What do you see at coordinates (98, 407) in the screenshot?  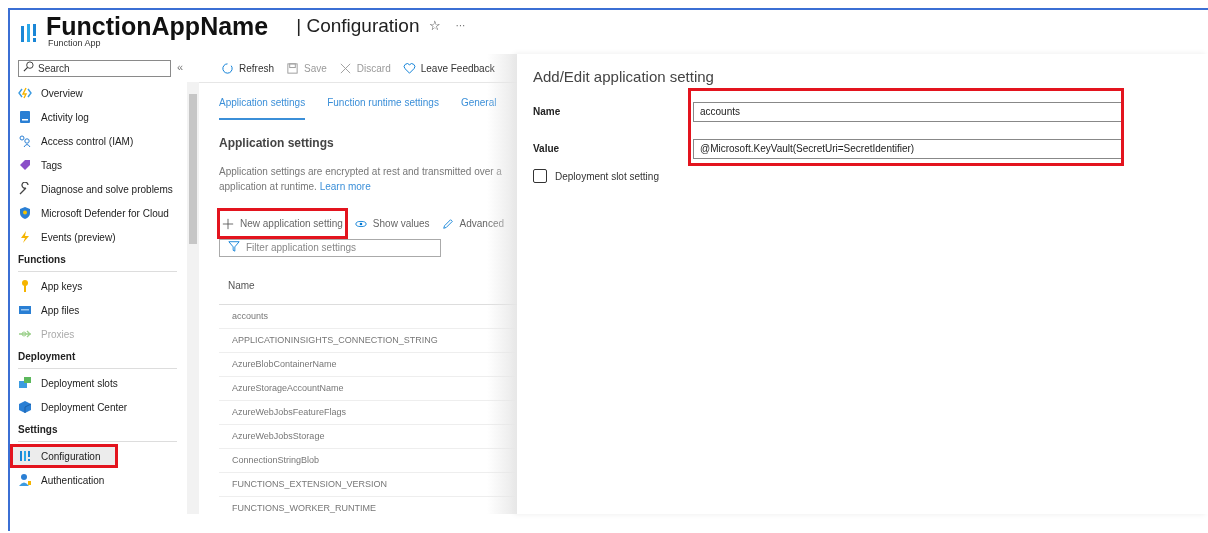 I see `nav-item: Deployment Center` at bounding box center [98, 407].